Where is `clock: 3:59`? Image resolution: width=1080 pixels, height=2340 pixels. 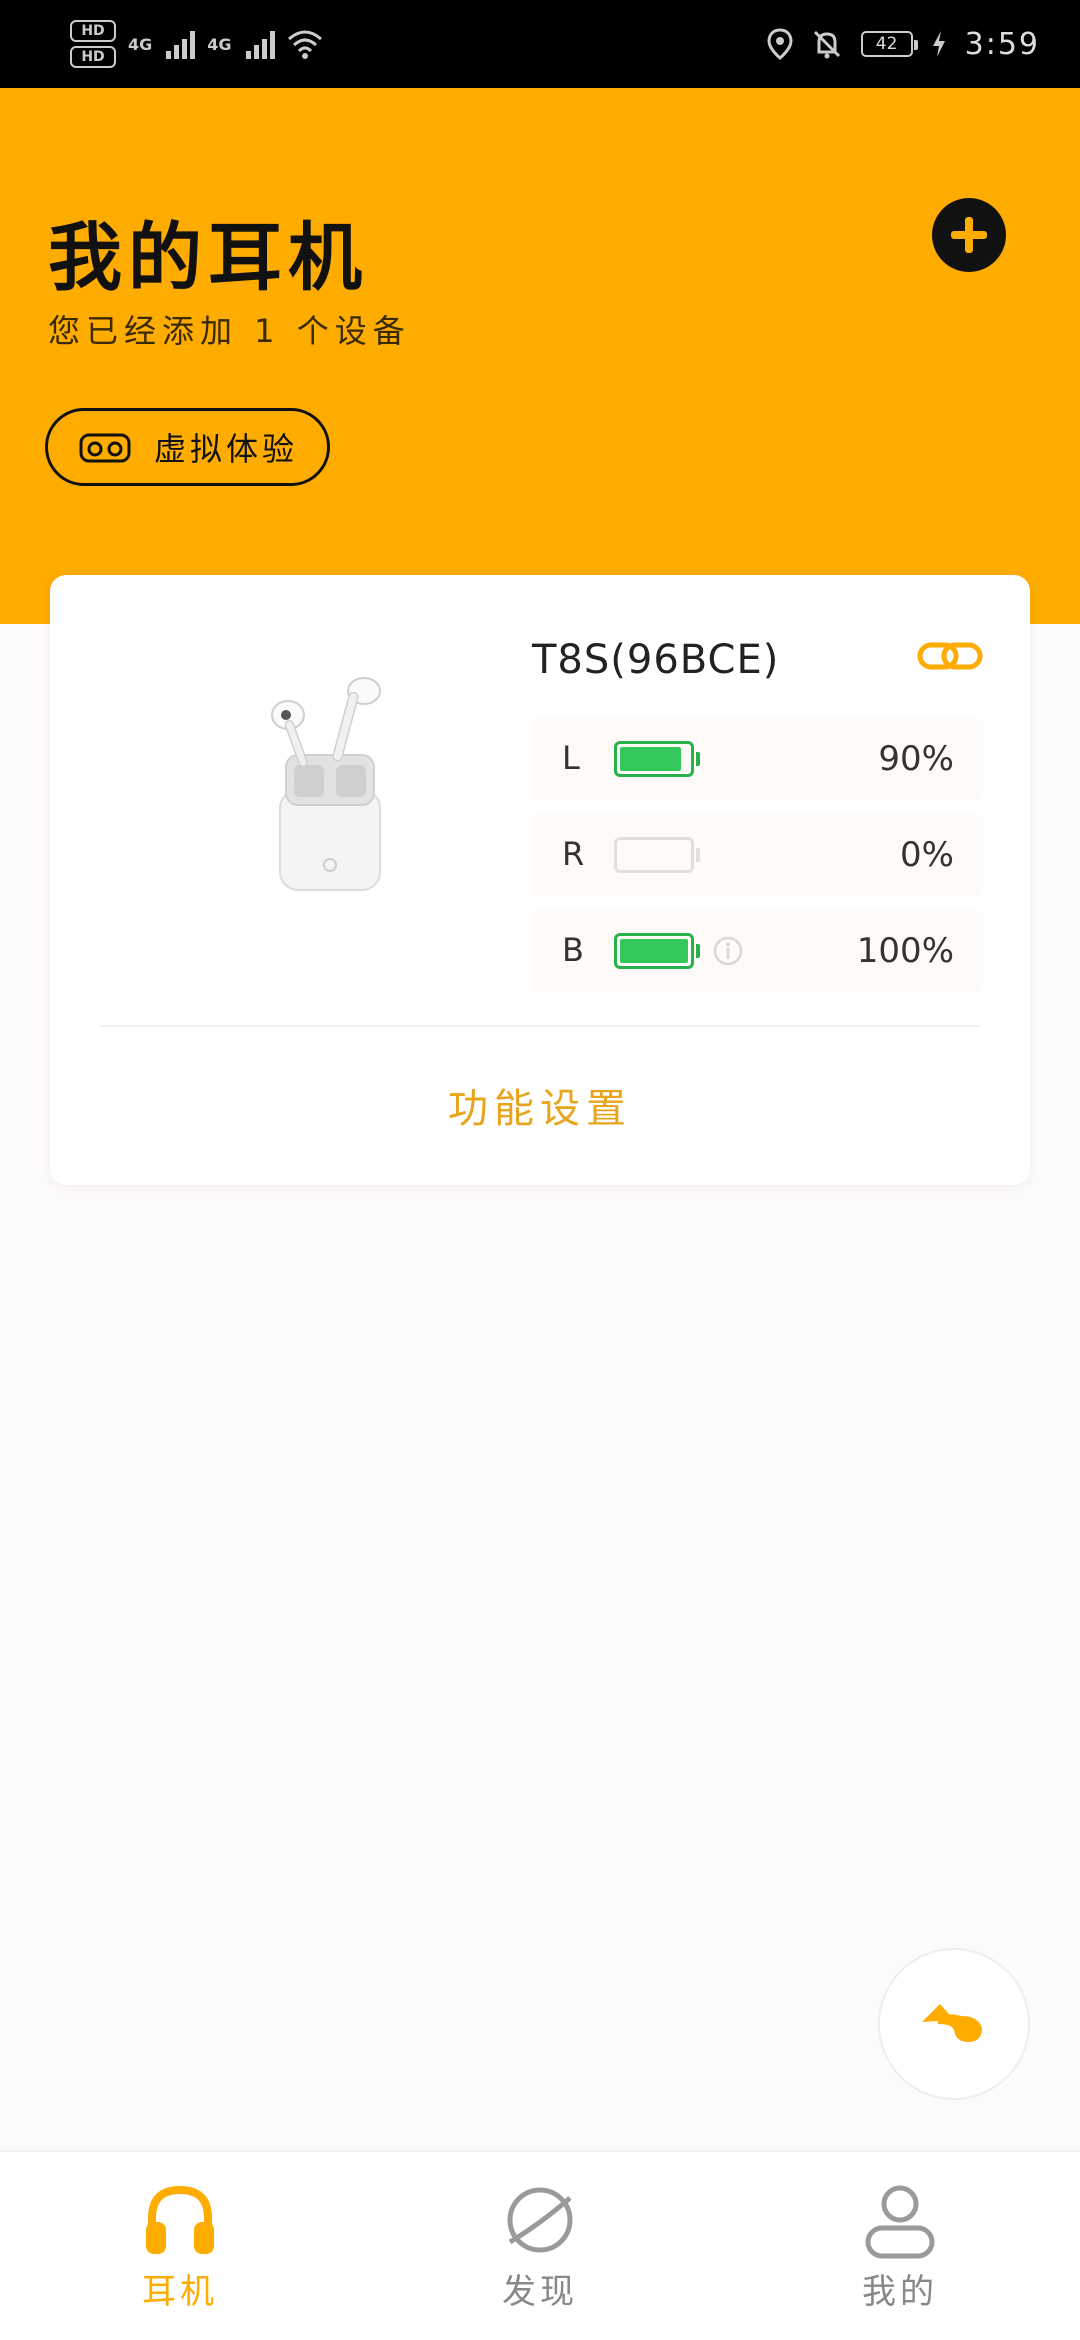
clock: 3:59 is located at coordinates (1002, 44).